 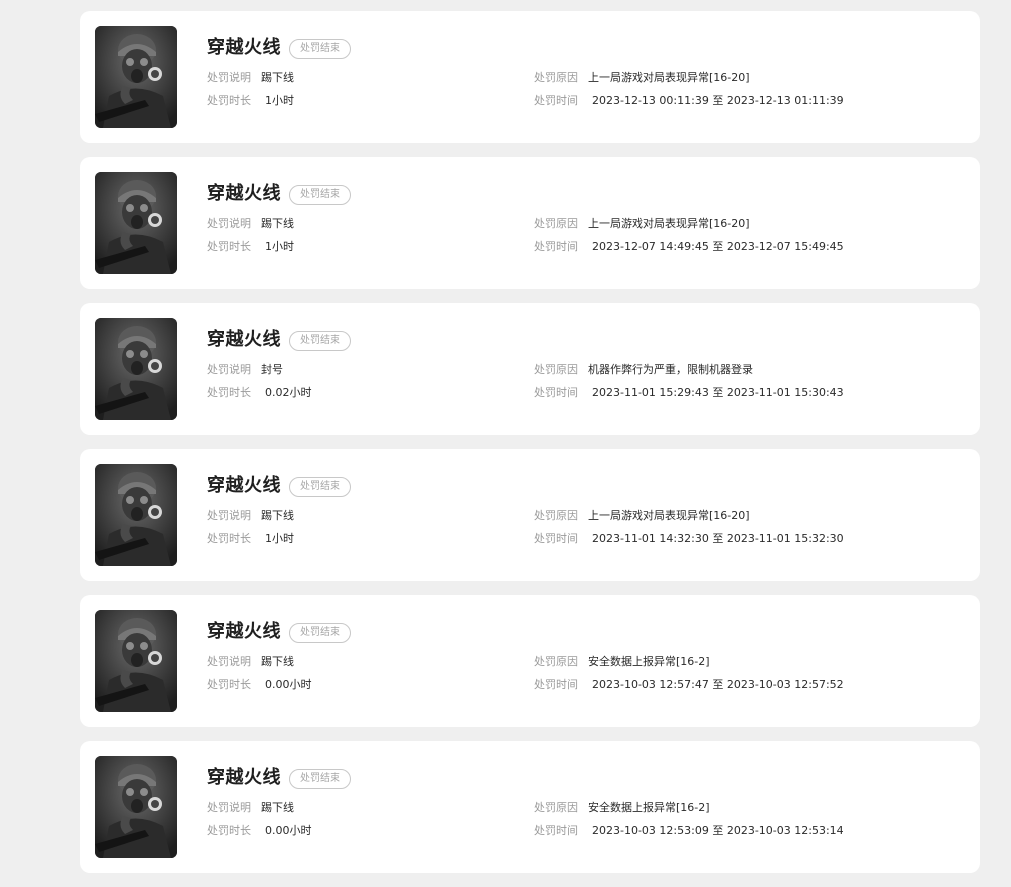 What do you see at coordinates (785, 392) in the screenshot?
I see `time-end: 2023-11-01 15:30:43` at bounding box center [785, 392].